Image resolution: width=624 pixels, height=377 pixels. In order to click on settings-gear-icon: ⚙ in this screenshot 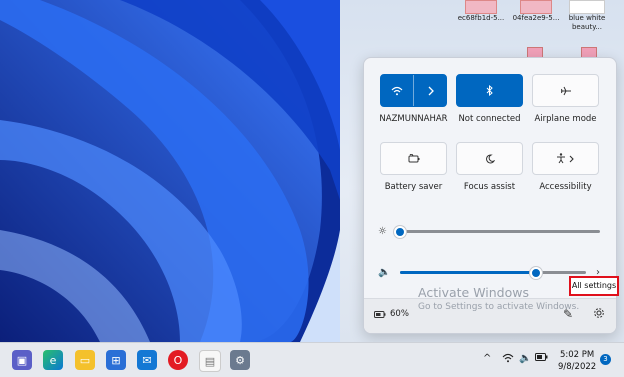, I will do `click(240, 360)`.